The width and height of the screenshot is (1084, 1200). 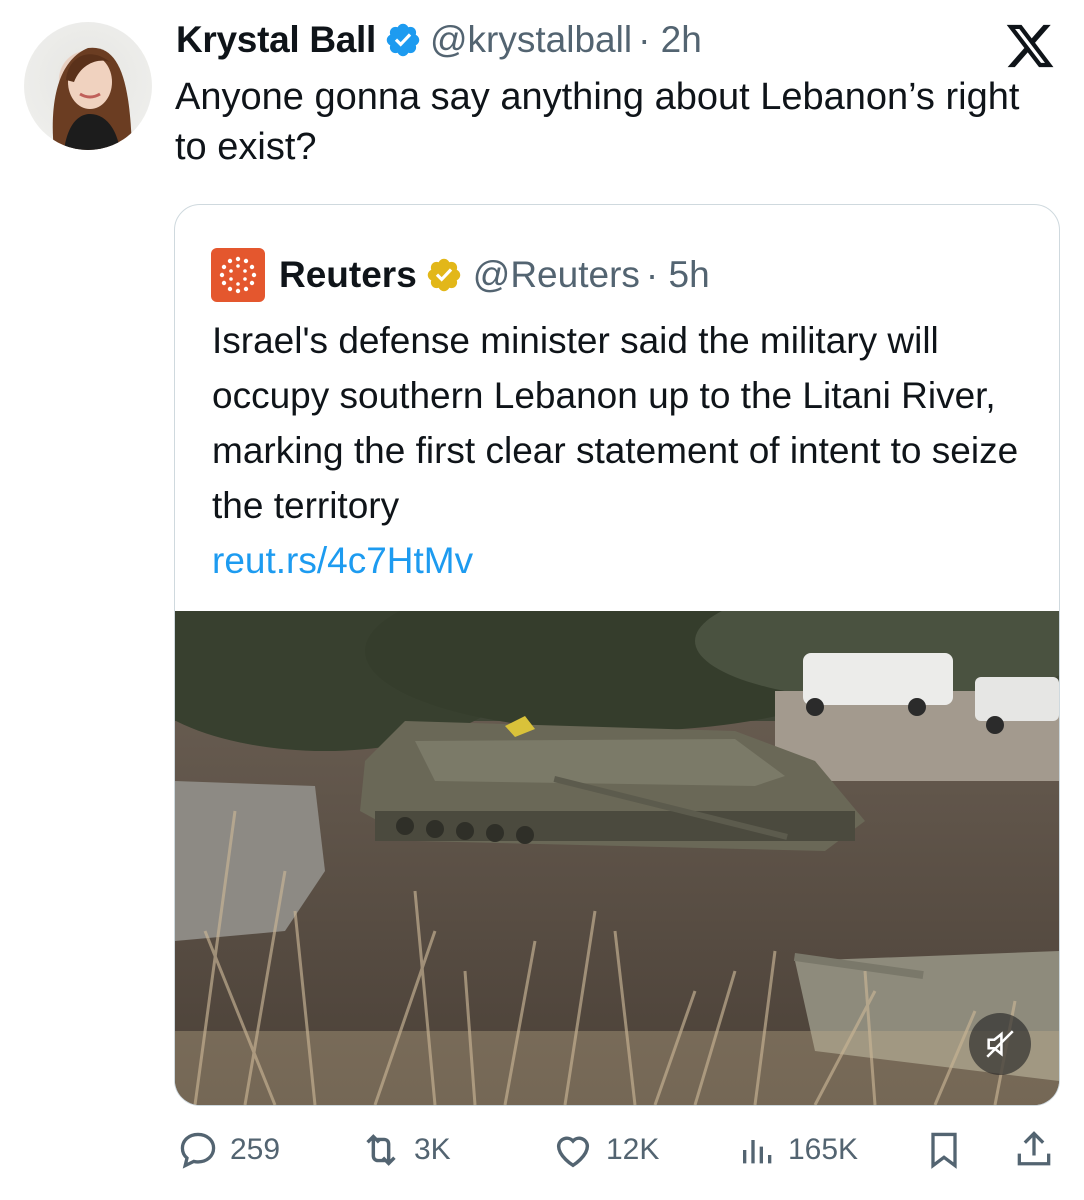 I want to click on views-chart-icon, so click(x=757, y=1152).